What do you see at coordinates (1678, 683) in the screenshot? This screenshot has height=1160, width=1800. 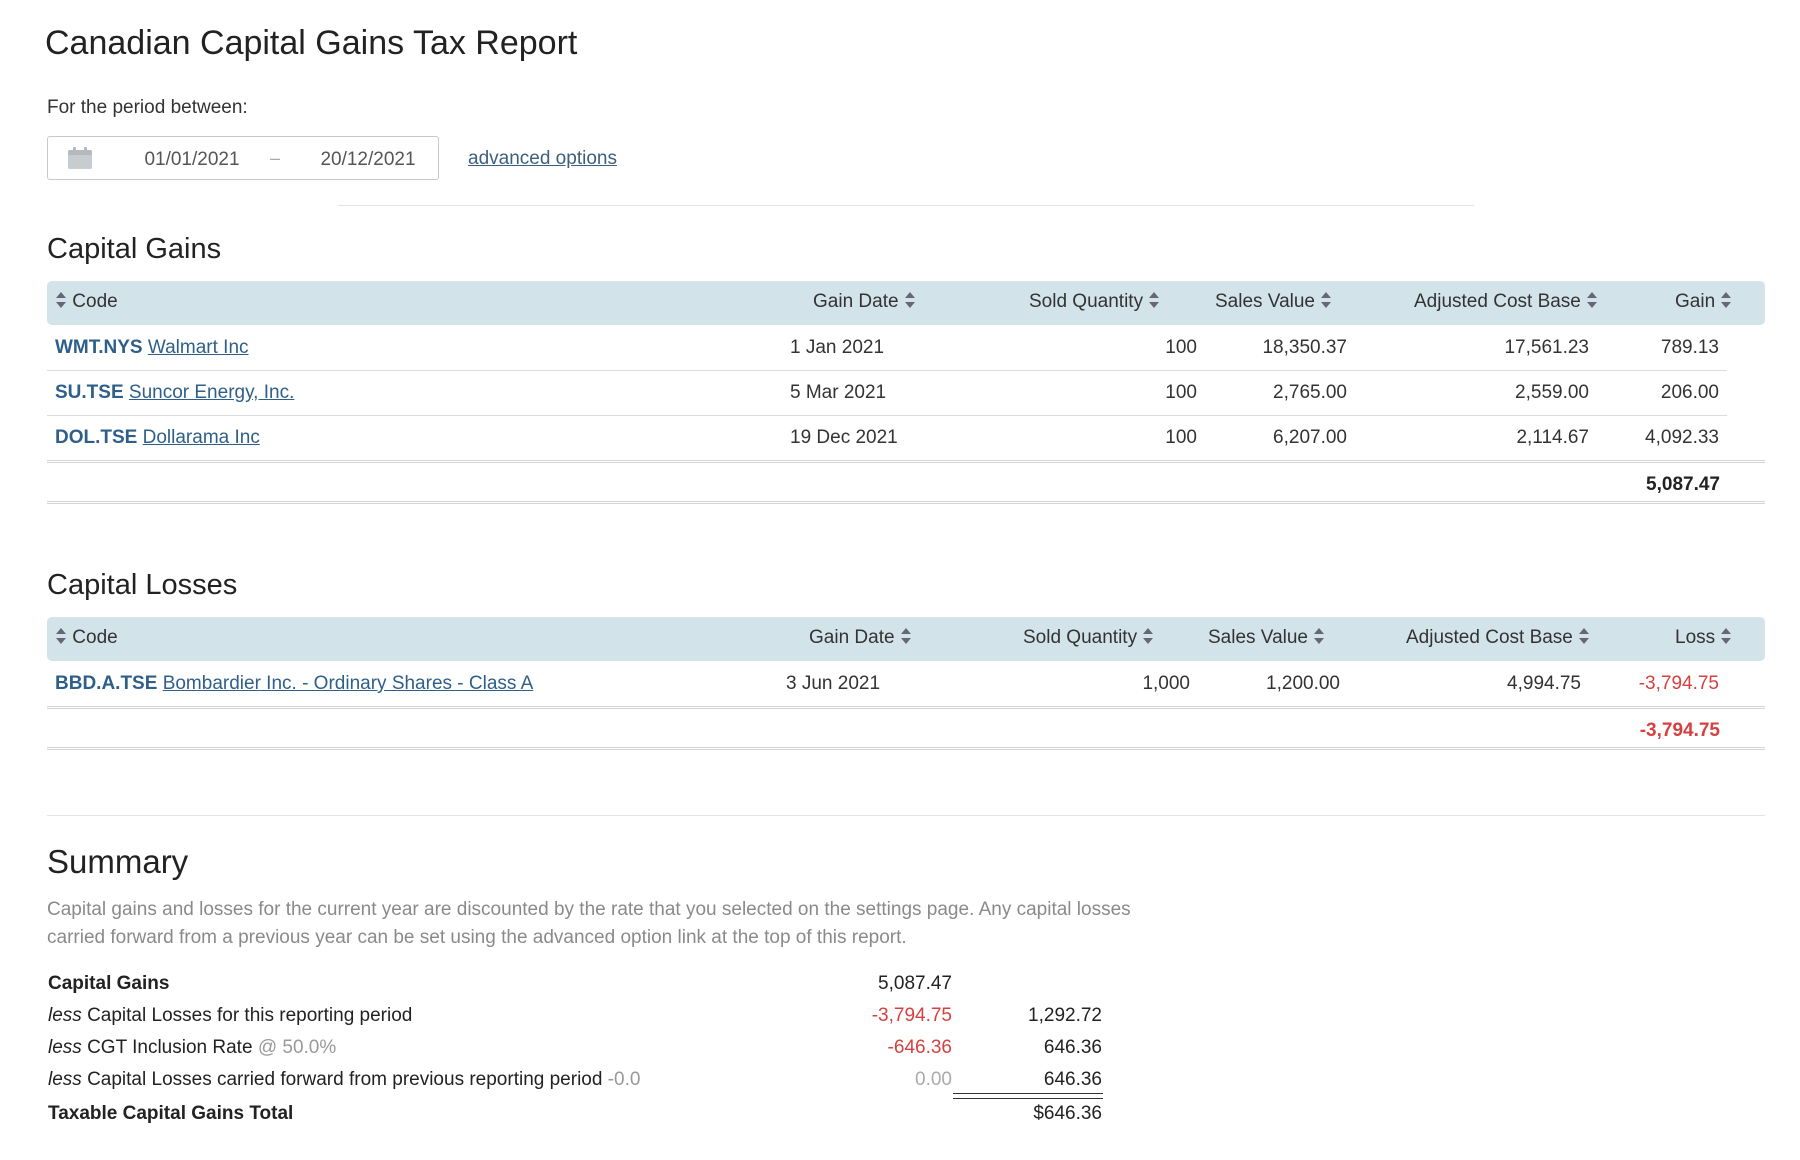 I see `loss-value: -3,794.75` at bounding box center [1678, 683].